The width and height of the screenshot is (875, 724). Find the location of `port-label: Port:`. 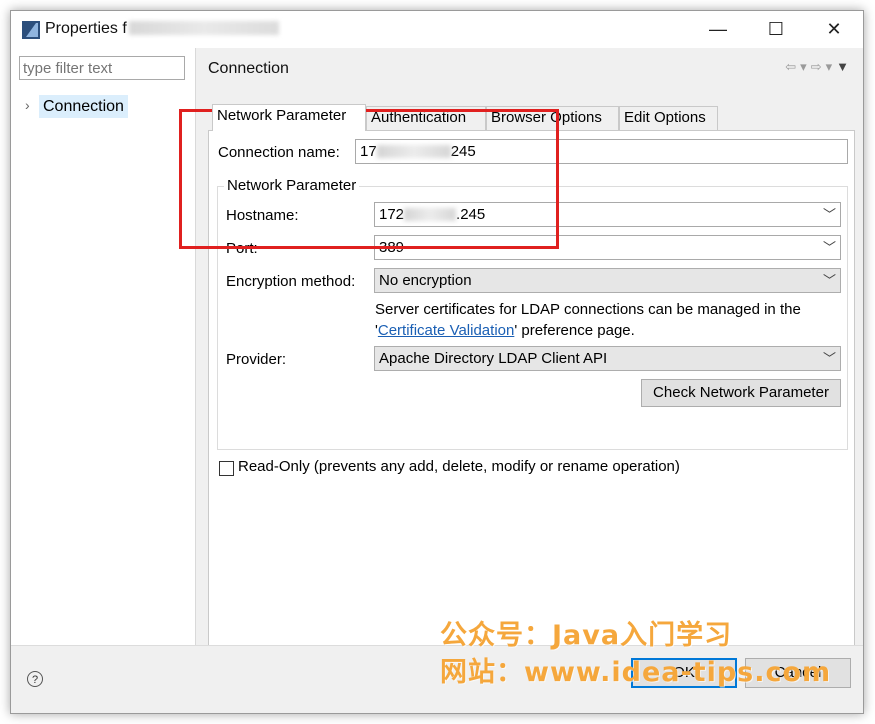

port-label: Port: is located at coordinates (242, 248).